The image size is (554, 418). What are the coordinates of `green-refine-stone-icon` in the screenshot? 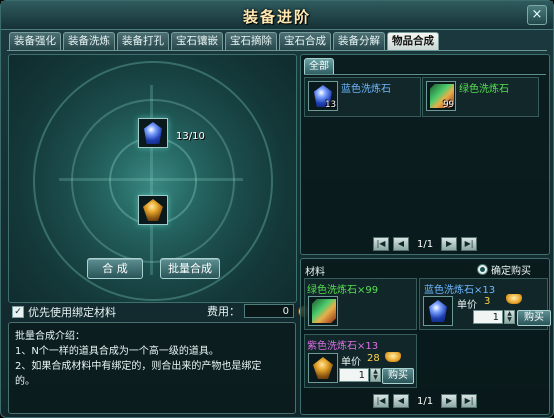 It's located at (324, 311).